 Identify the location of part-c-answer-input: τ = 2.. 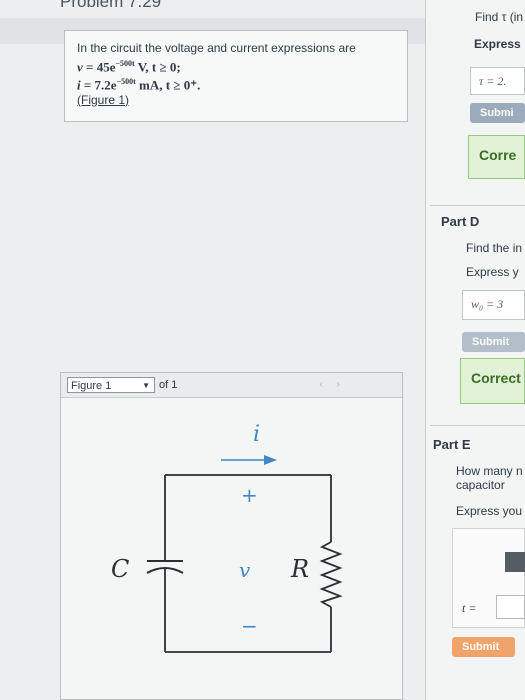
(497, 81).